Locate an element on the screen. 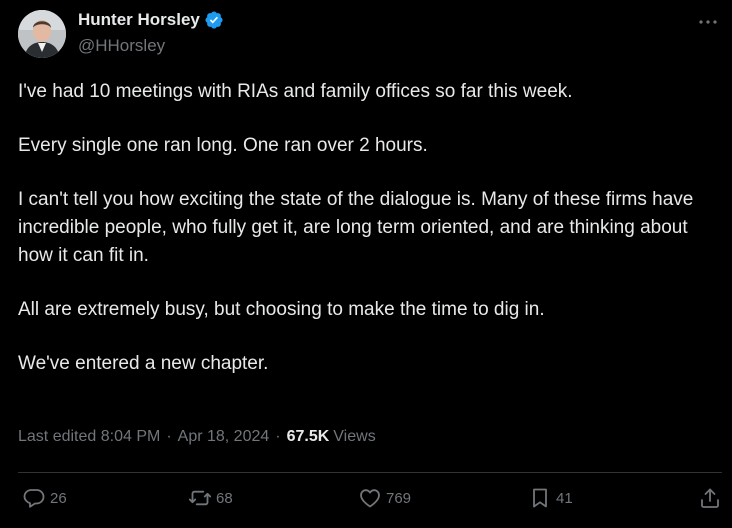 The height and width of the screenshot is (528, 732). bookmark-count: 41 is located at coordinates (564, 498).